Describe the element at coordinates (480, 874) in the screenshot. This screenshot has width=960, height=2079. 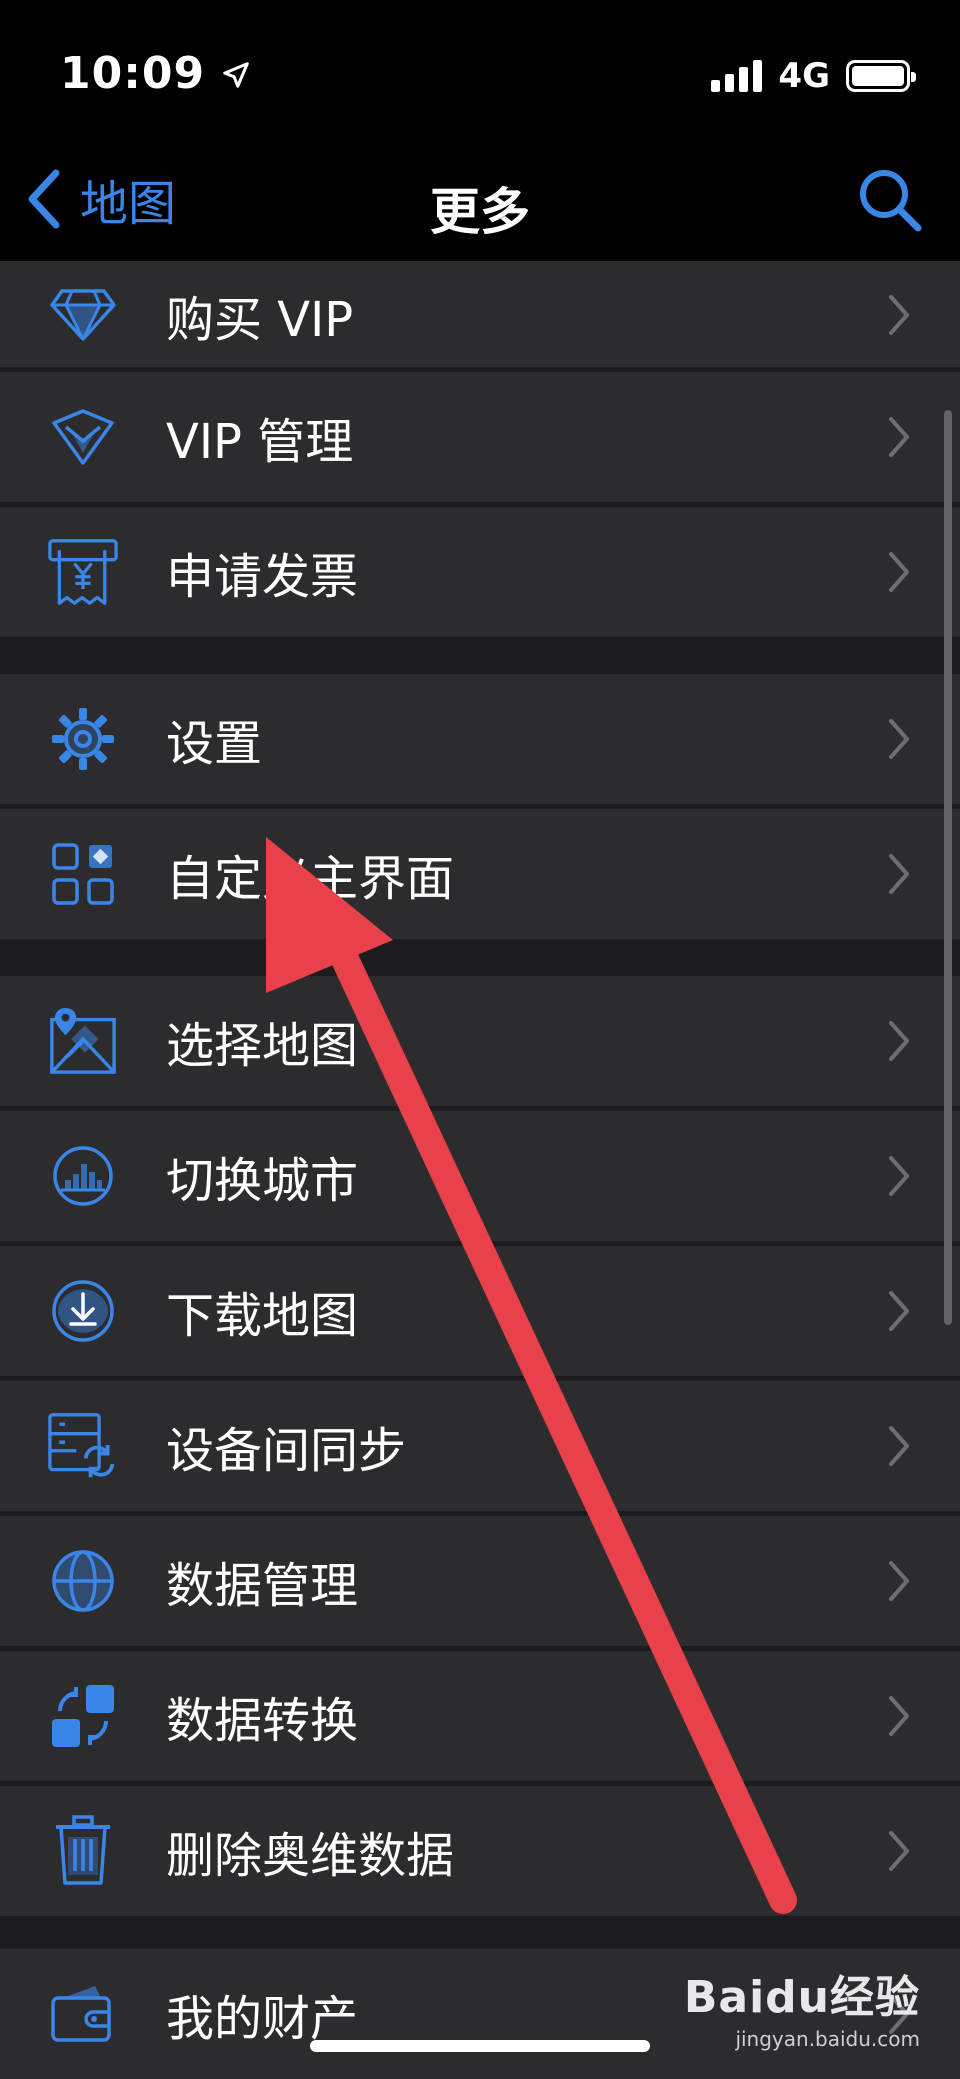
I see `menu-item-customize-home: 自定义主界面` at that location.